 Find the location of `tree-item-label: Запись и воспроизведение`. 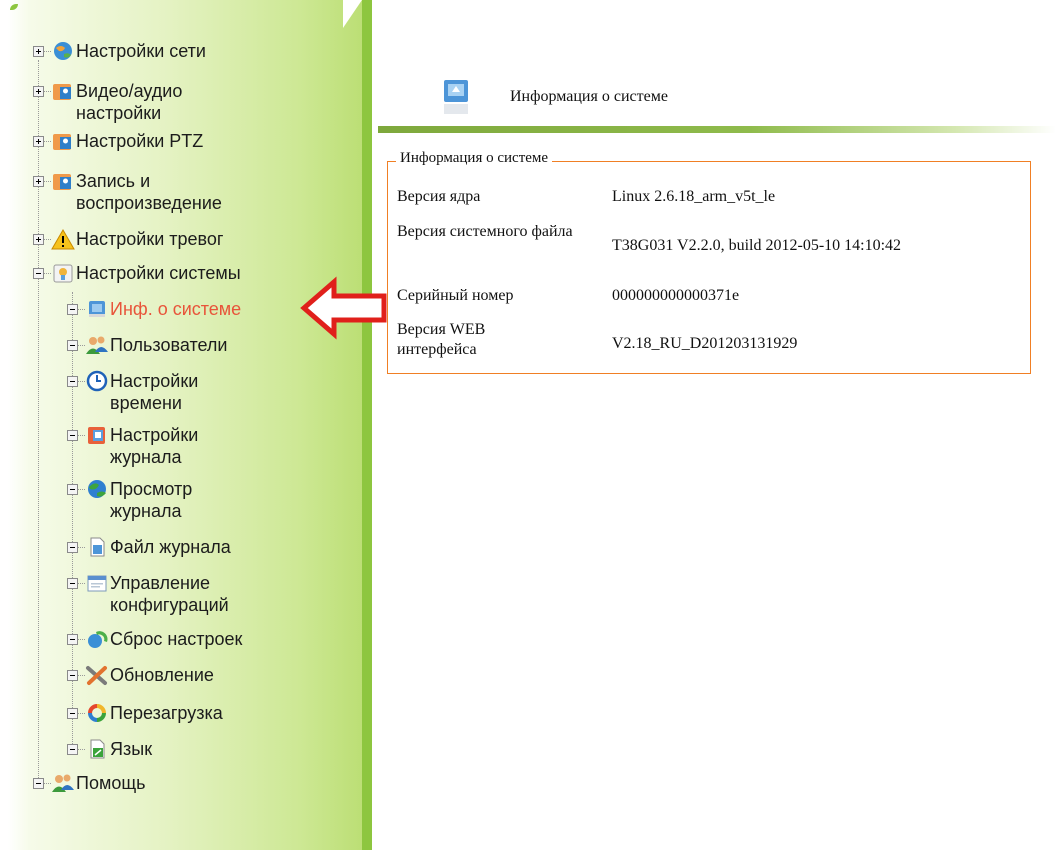

tree-item-label: Запись и воспроизведение is located at coordinates (176, 192).